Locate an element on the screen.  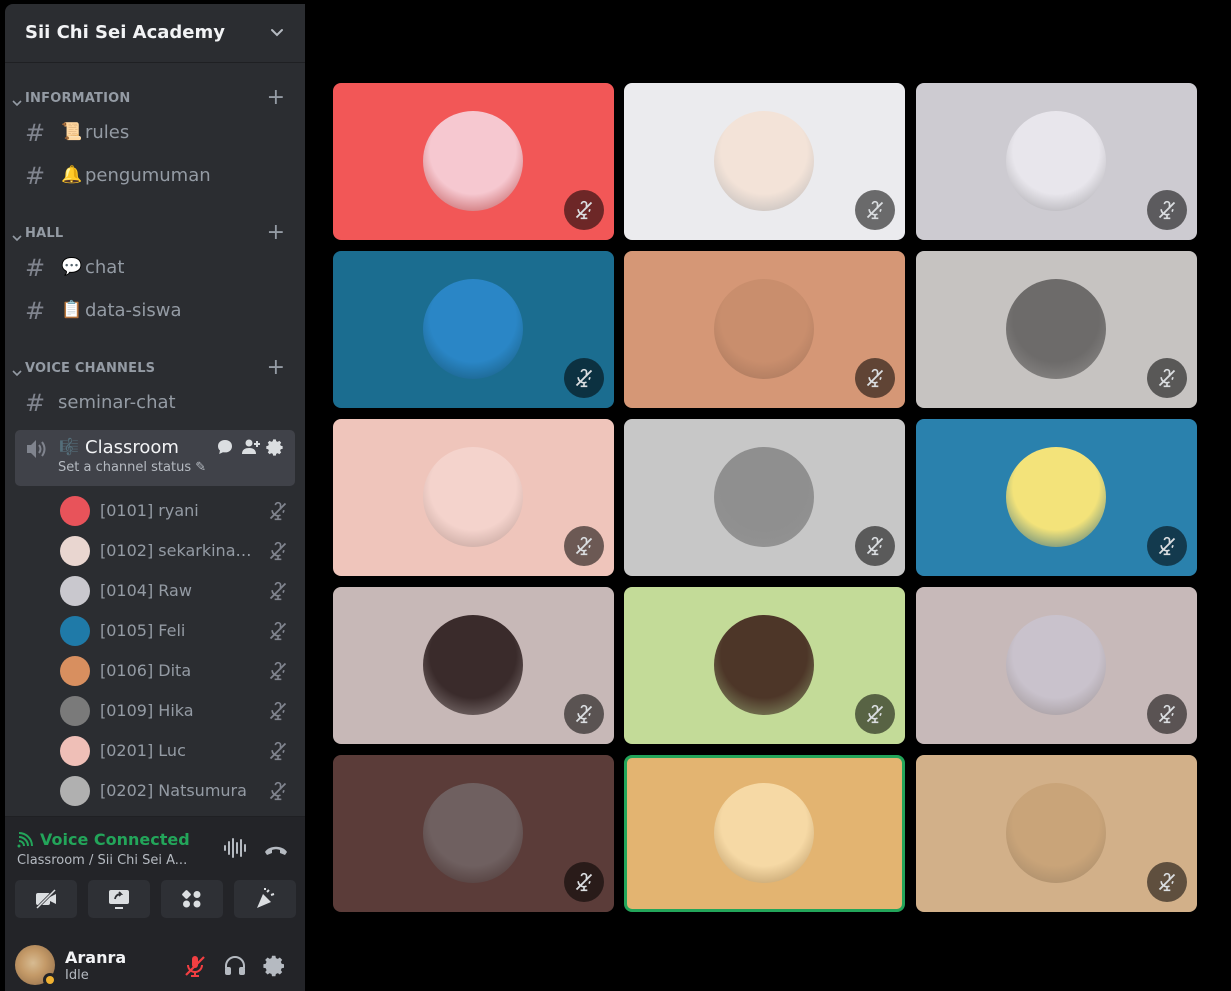
member-name: [0102] sekarkinanti is located at coordinates (177, 550).